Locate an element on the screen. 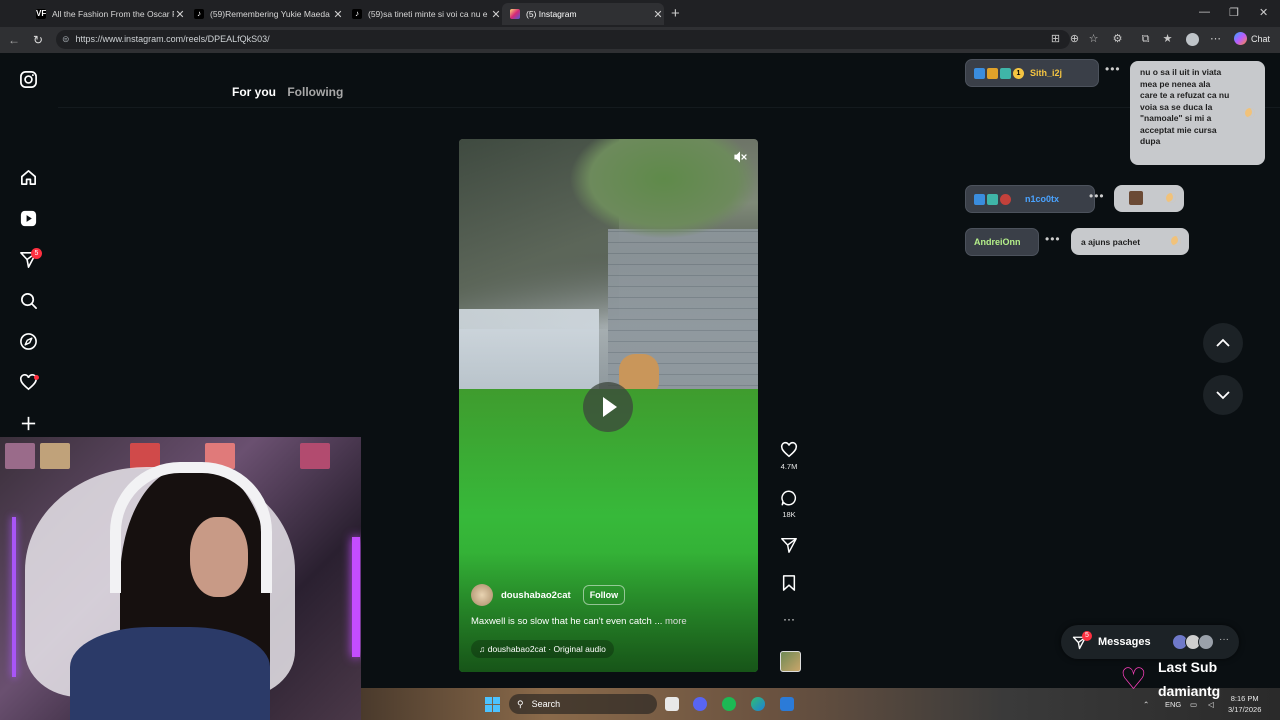 This screenshot has height=720, width=1280. messages-button: 5 Messages ··· is located at coordinates (1150, 642).